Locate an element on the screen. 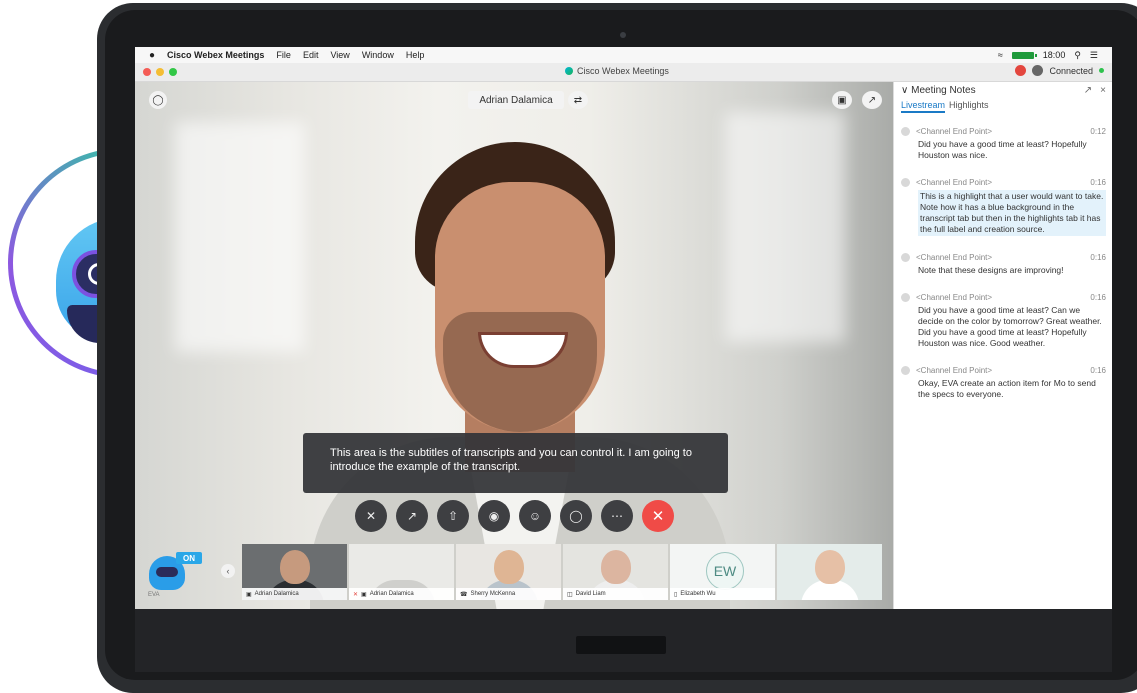 The height and width of the screenshot is (693, 1137). close-window-button is located at coordinates (147, 72).